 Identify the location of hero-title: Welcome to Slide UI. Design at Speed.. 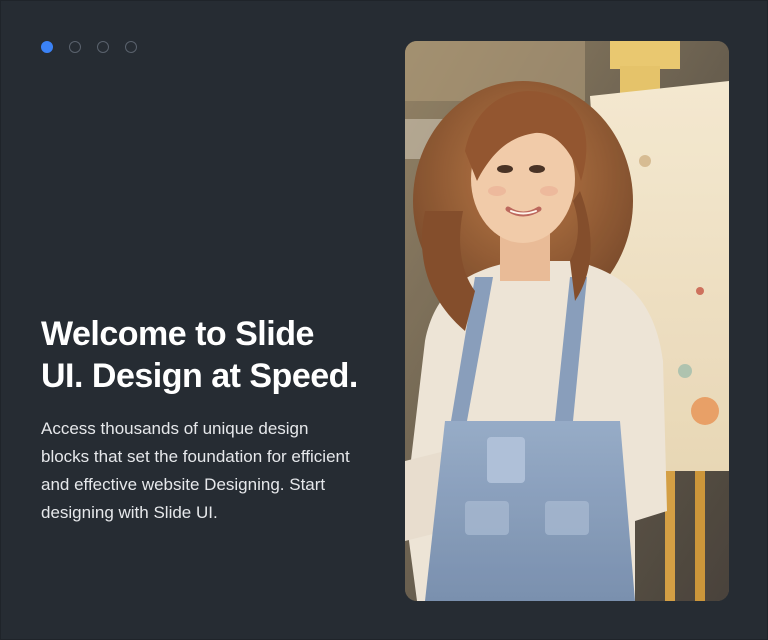
(199, 355).